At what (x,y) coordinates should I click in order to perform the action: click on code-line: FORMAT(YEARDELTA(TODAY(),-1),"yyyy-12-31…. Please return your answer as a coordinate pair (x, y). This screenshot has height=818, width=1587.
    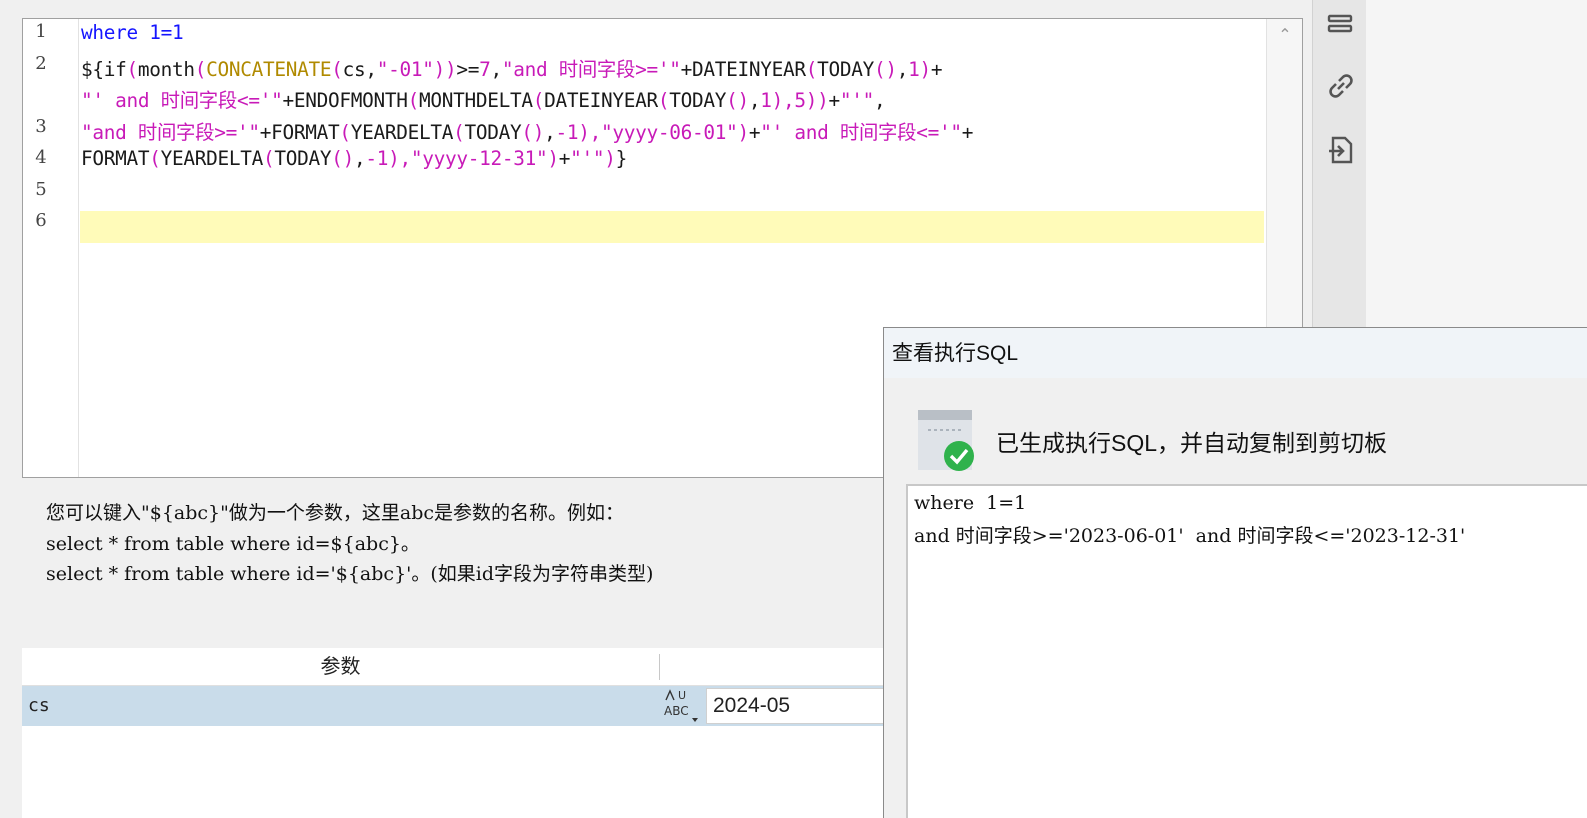
    Looking at the image, I should click on (354, 158).